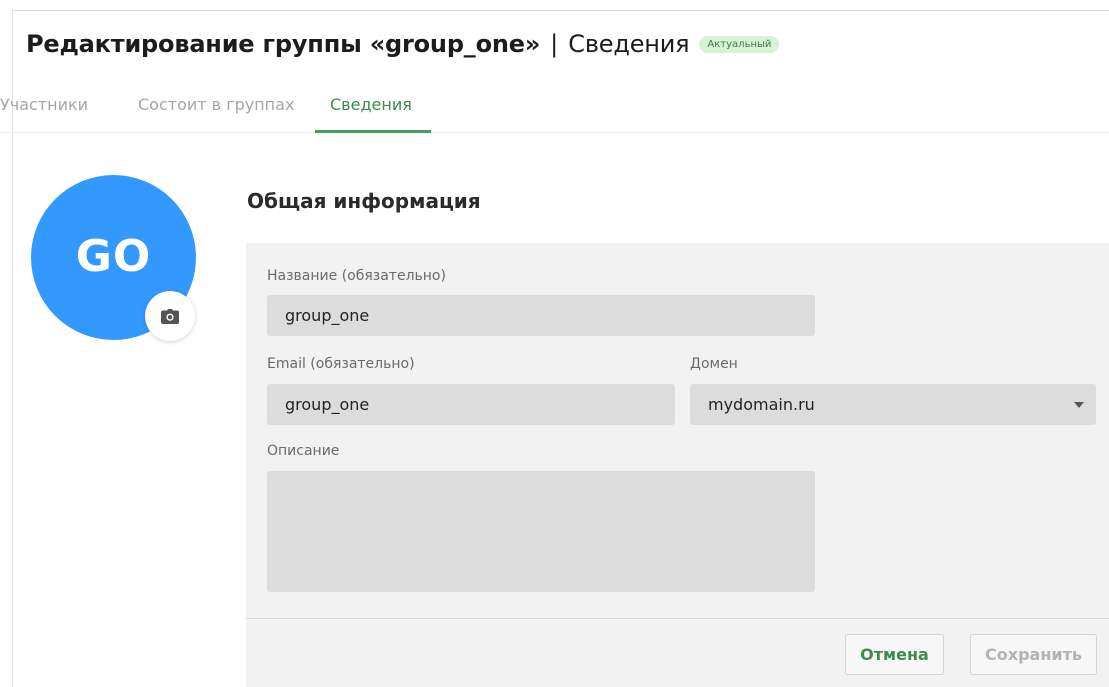  I want to click on avatar-initials: GO, so click(113, 256).